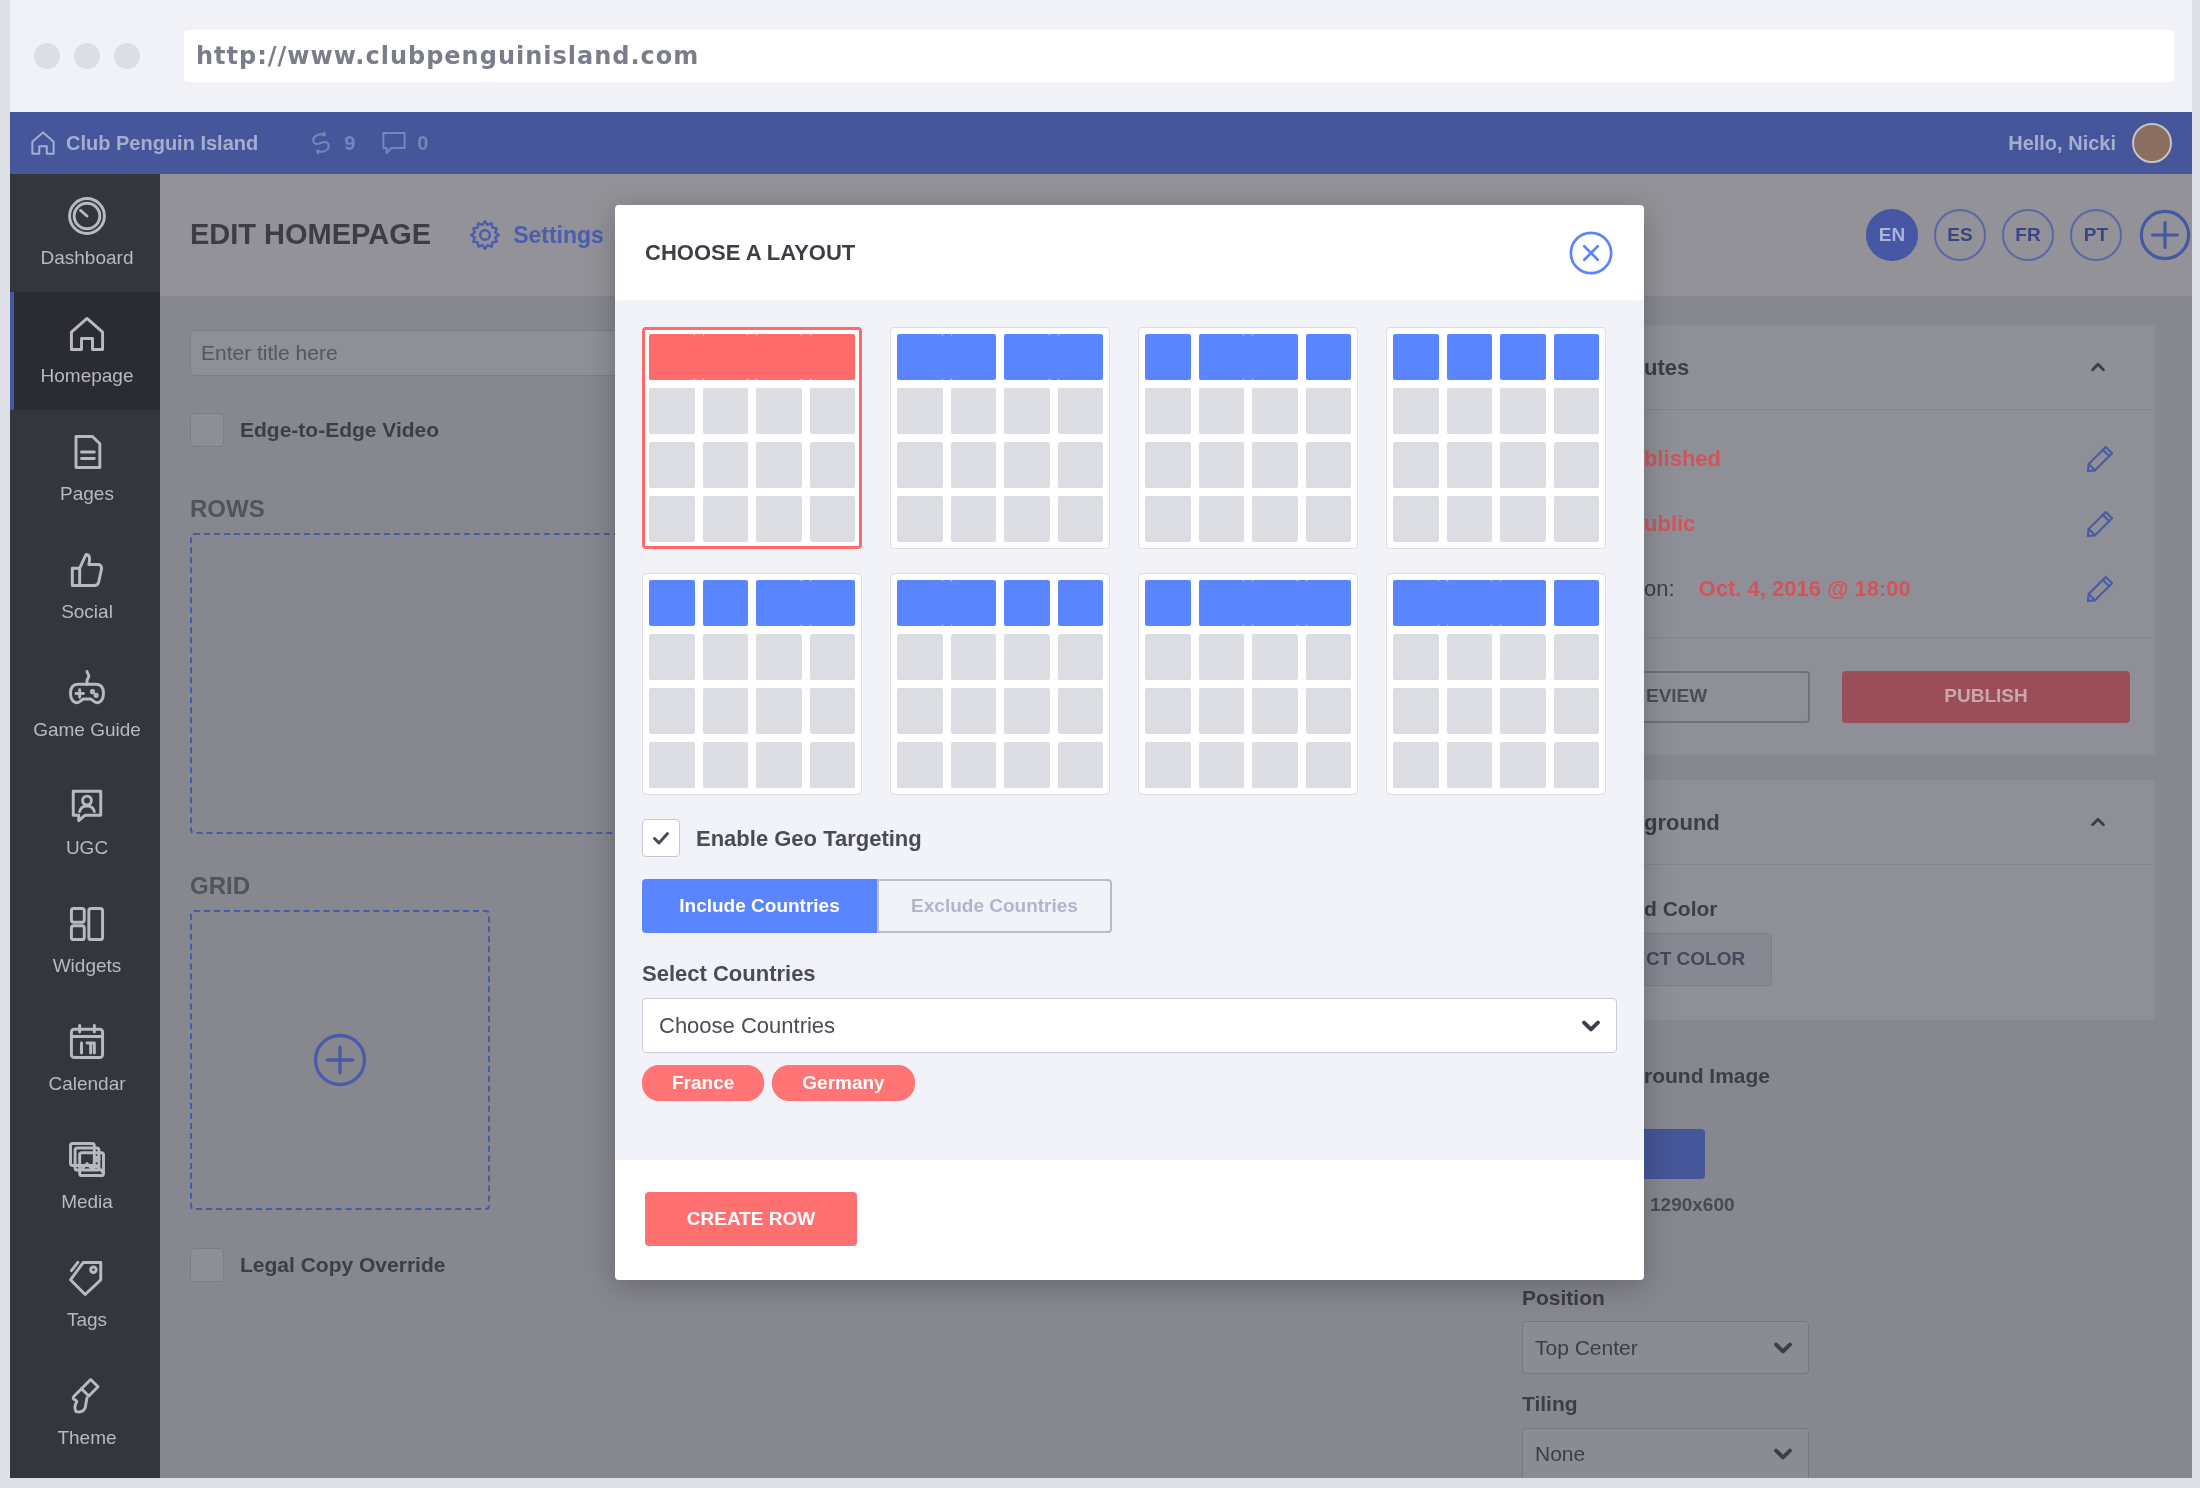  I want to click on country-tag: France, so click(703, 1083).